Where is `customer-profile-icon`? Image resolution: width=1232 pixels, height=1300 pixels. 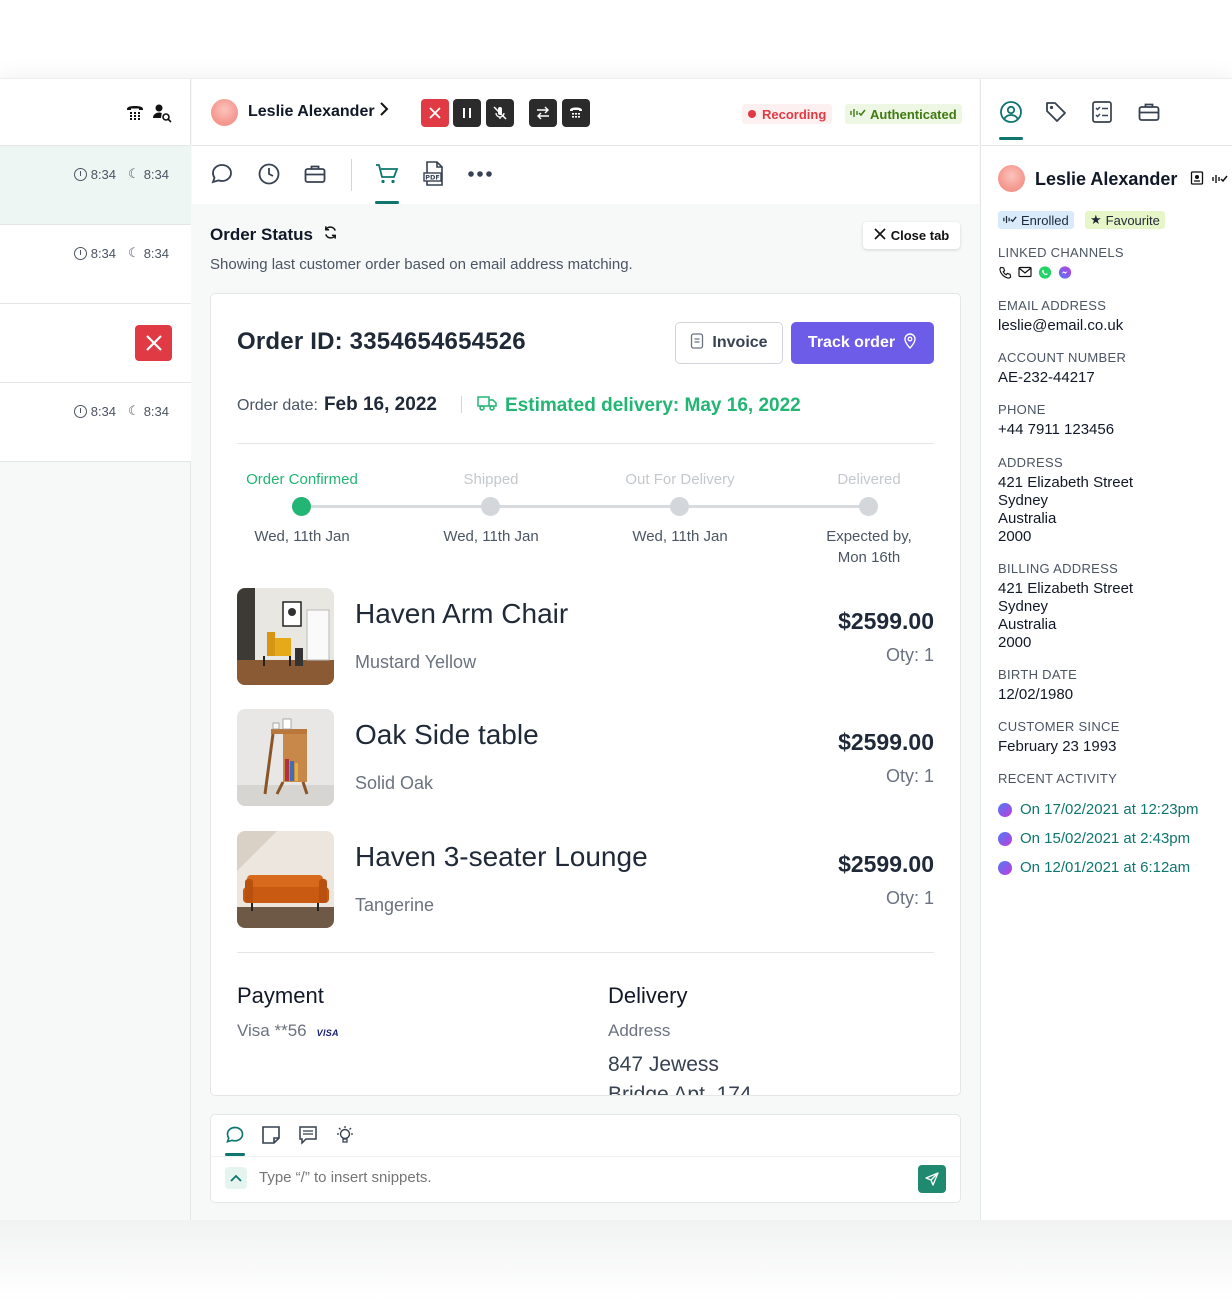 customer-profile-icon is located at coordinates (1011, 112).